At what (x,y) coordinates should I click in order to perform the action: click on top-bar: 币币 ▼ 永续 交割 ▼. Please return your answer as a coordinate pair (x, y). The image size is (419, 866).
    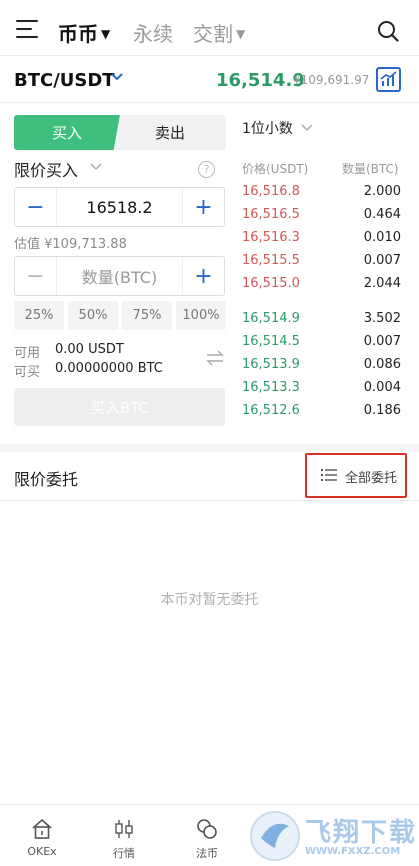
    Looking at the image, I should click on (209, 31).